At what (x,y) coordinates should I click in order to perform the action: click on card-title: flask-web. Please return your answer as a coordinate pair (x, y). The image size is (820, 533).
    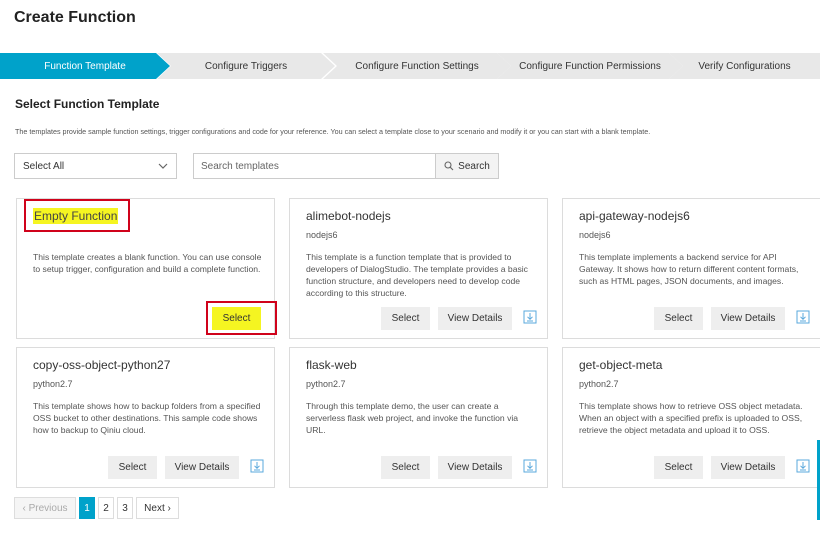
    Looking at the image, I should click on (331, 365).